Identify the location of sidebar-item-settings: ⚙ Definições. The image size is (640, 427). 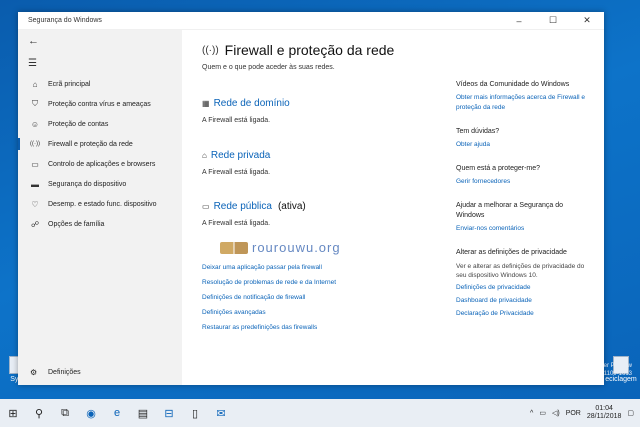
(55, 372).